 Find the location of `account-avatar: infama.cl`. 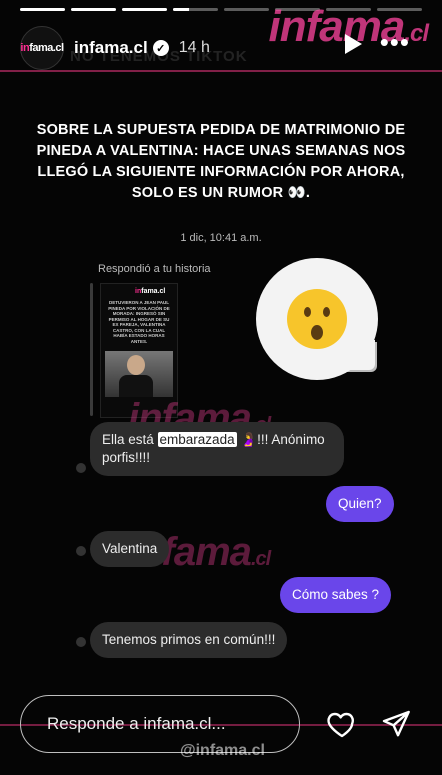

account-avatar: infama.cl is located at coordinates (42, 48).